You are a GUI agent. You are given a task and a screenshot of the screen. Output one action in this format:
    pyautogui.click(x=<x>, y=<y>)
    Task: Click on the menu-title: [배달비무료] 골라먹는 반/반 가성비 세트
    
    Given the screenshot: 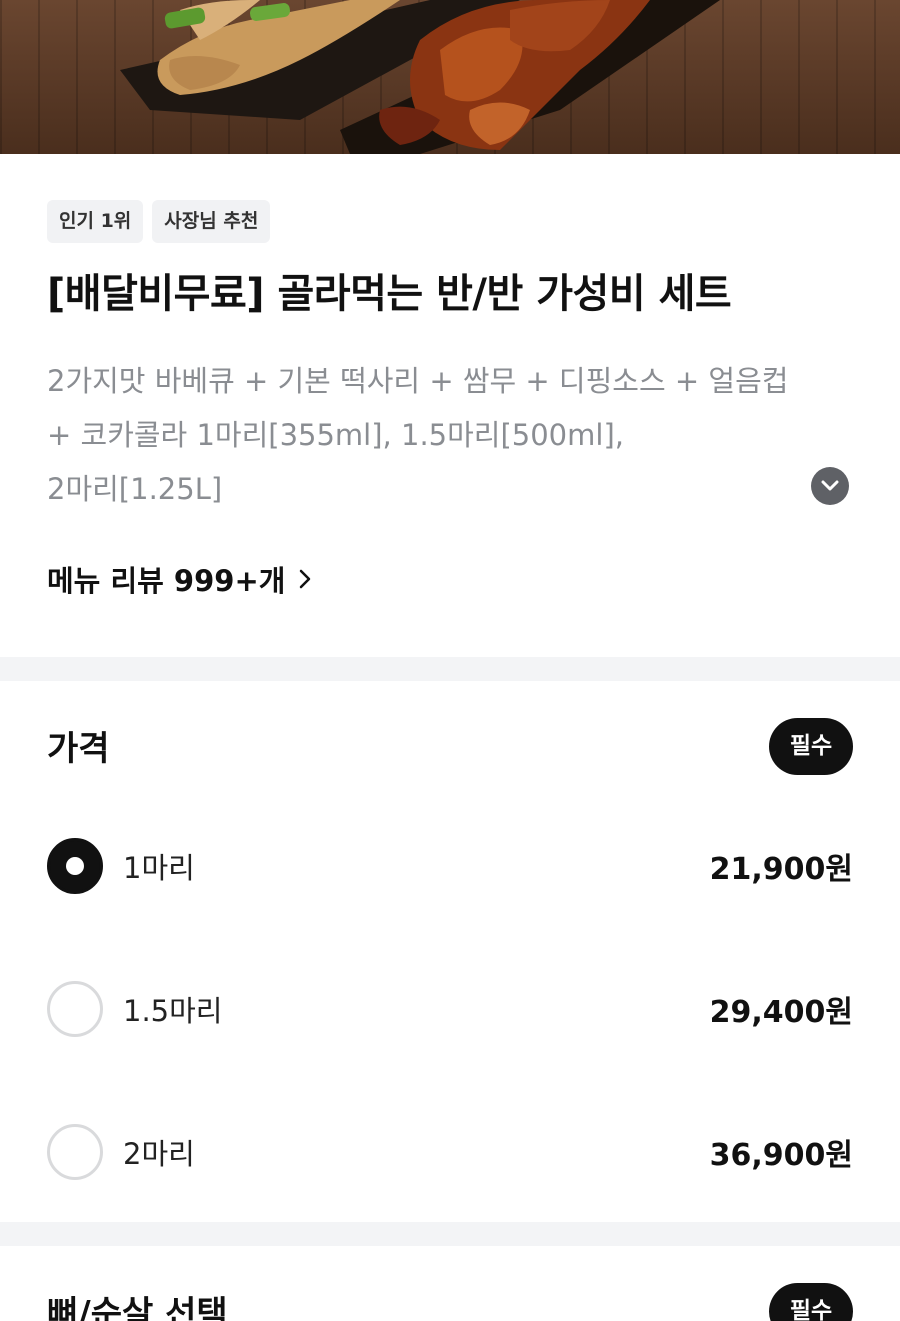 What is the action you would take?
    pyautogui.click(x=389, y=294)
    